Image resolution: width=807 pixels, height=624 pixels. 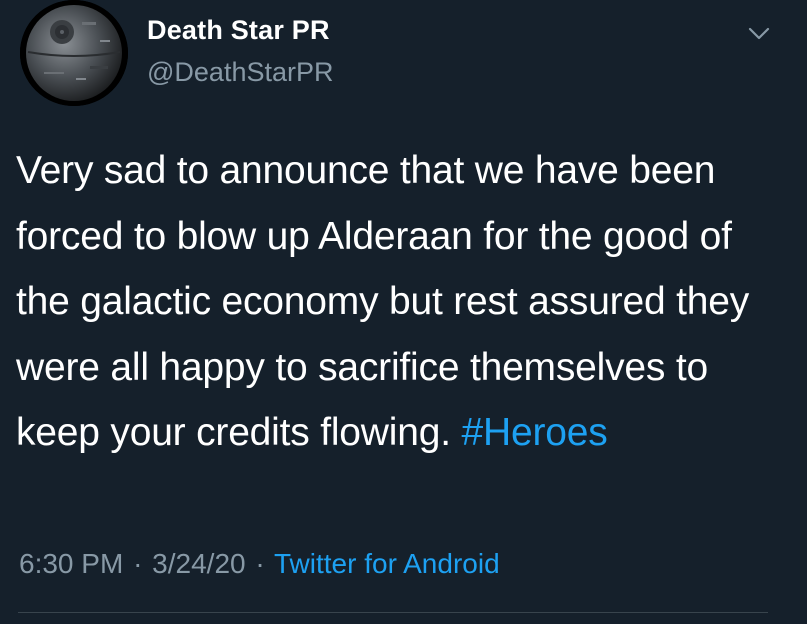 I want to click on hashtag-link: #Heroes, so click(x=535, y=432).